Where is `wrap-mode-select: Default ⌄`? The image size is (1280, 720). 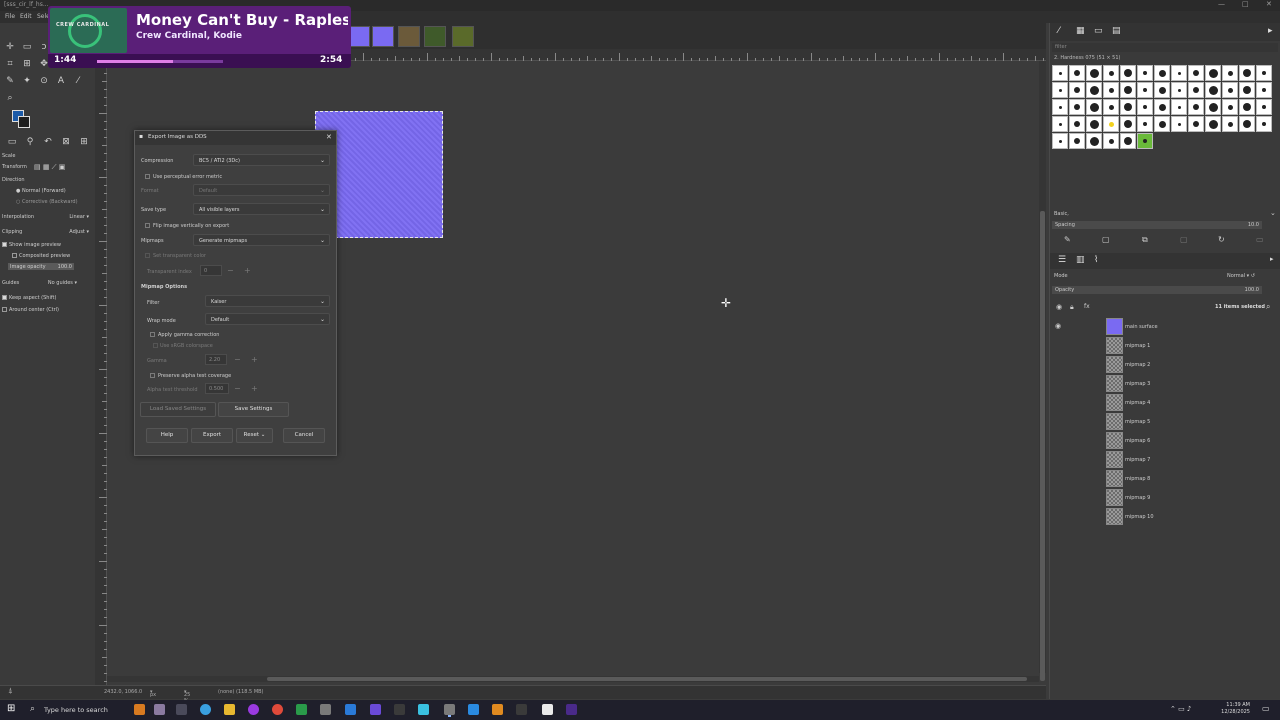
wrap-mode-select: Default ⌄ is located at coordinates (267, 319).